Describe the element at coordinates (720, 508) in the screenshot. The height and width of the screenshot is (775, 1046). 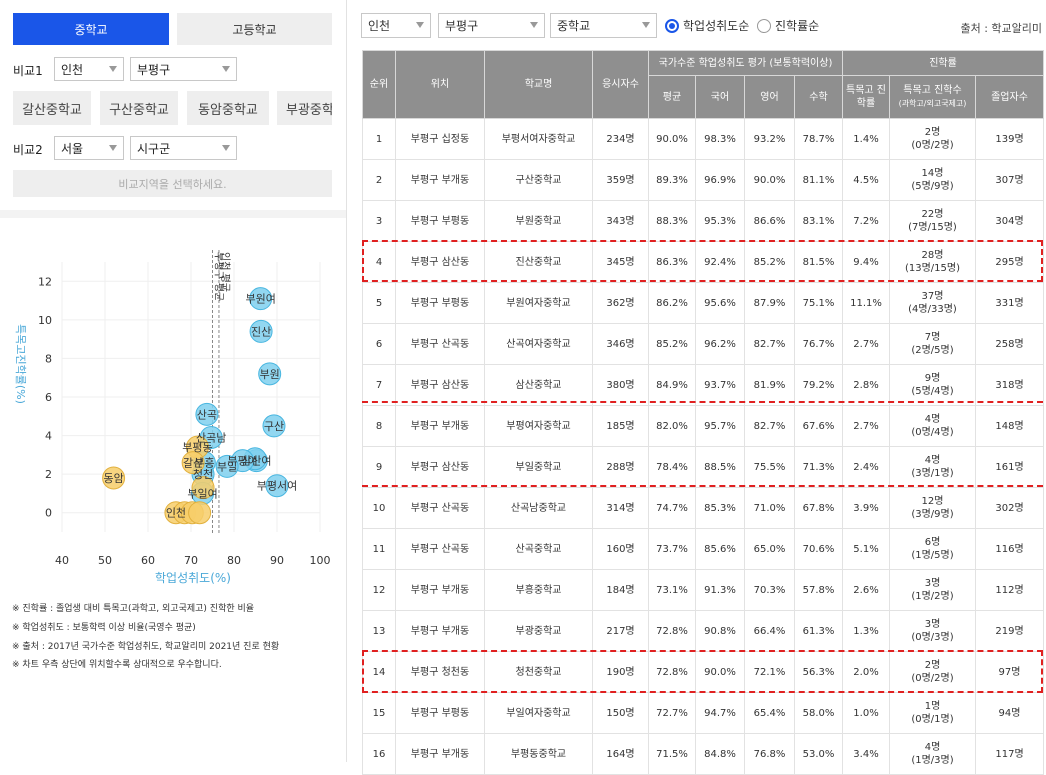
I see `cell-kor: 85.3%` at that location.